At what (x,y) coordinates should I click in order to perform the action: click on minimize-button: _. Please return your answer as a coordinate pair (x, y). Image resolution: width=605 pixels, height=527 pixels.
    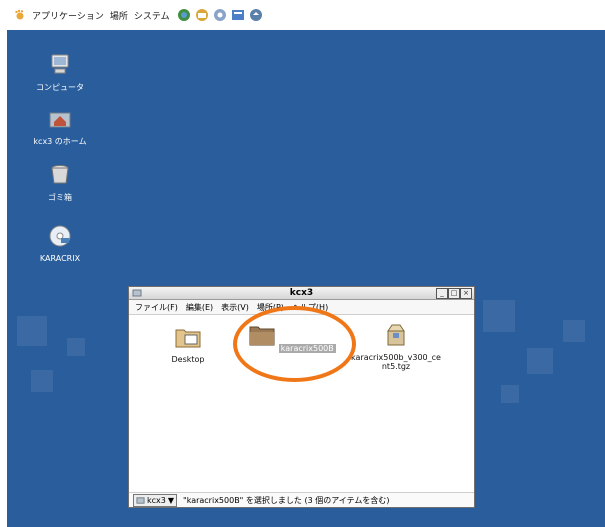
    Looking at the image, I should click on (442, 293).